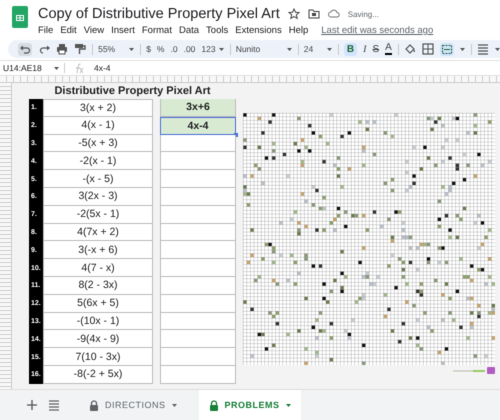  Describe the element at coordinates (98, 357) in the screenshot. I see `expression-cell: 7(10 - 3x)` at that location.